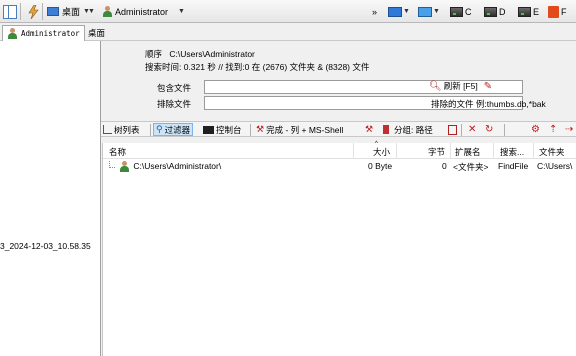  Describe the element at coordinates (502, 11) in the screenshot. I see `drive-d-label: D` at that location.